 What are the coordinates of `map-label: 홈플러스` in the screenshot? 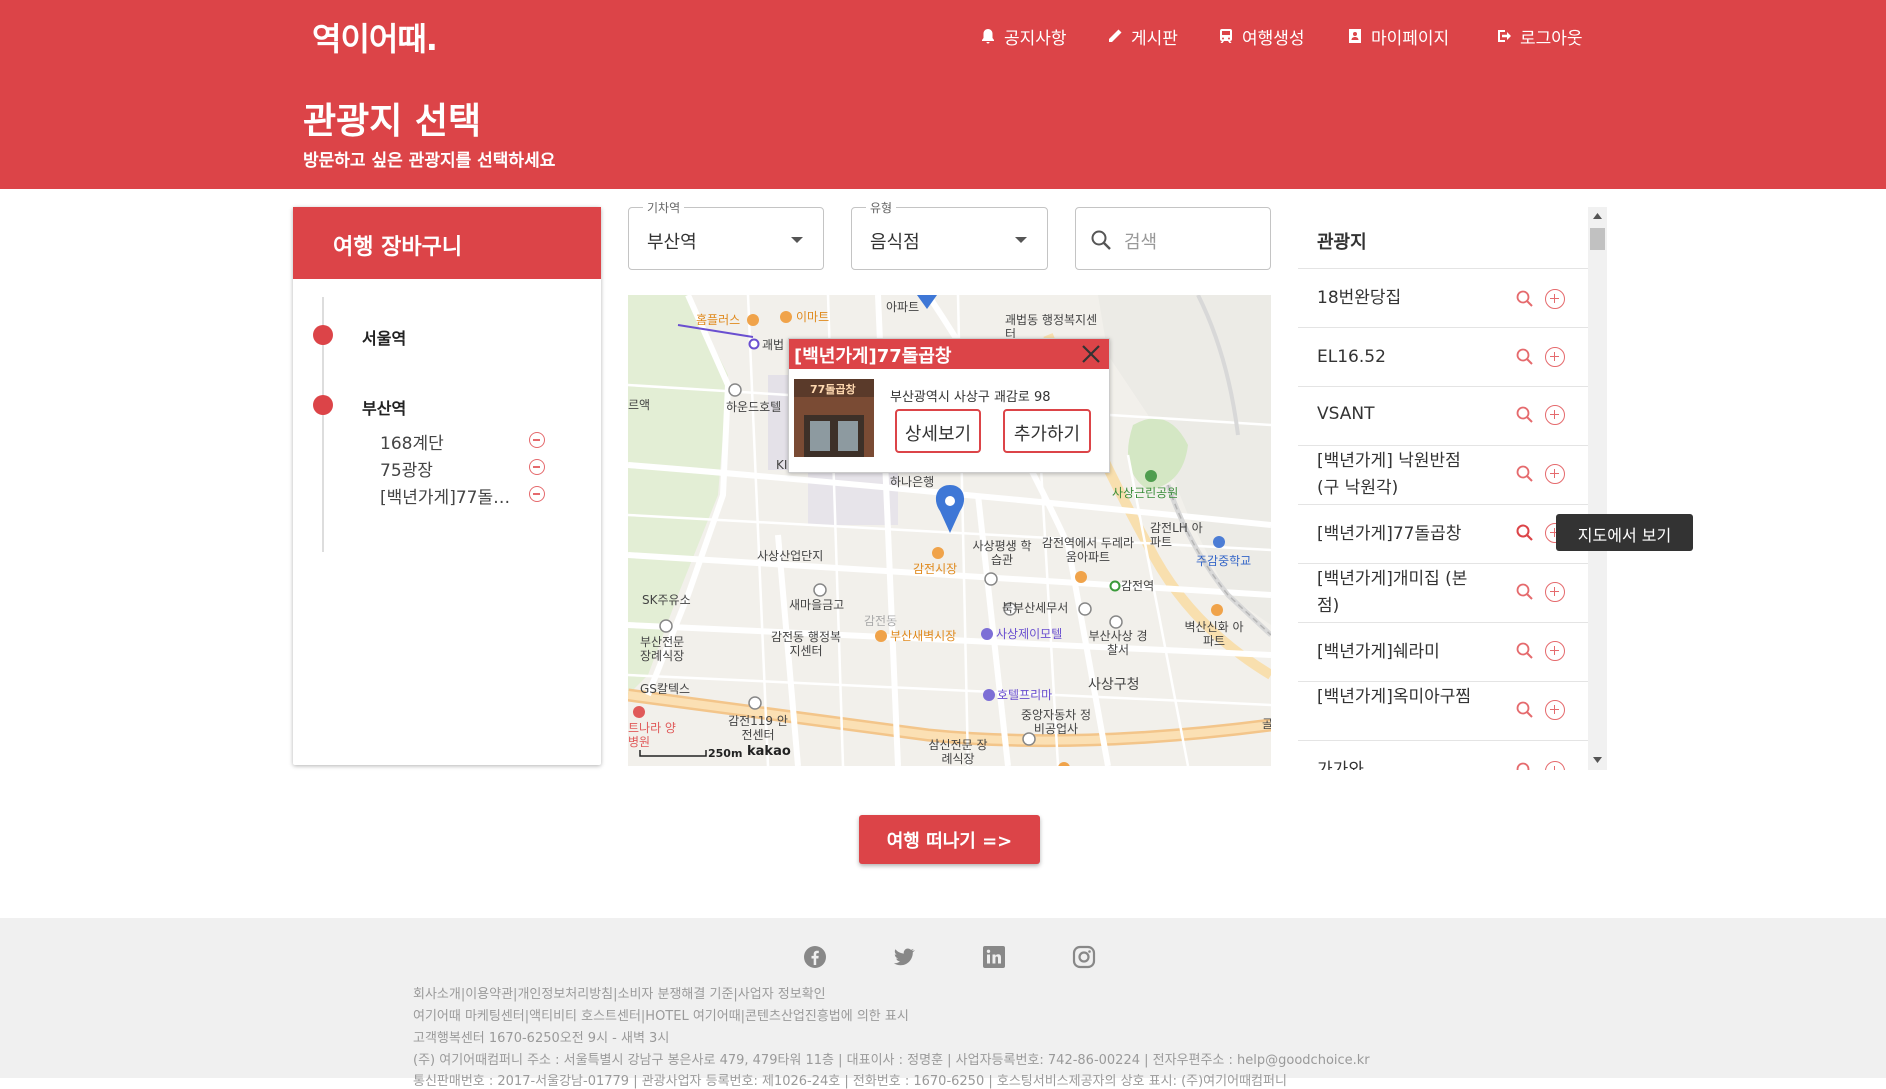 It's located at (718, 320).